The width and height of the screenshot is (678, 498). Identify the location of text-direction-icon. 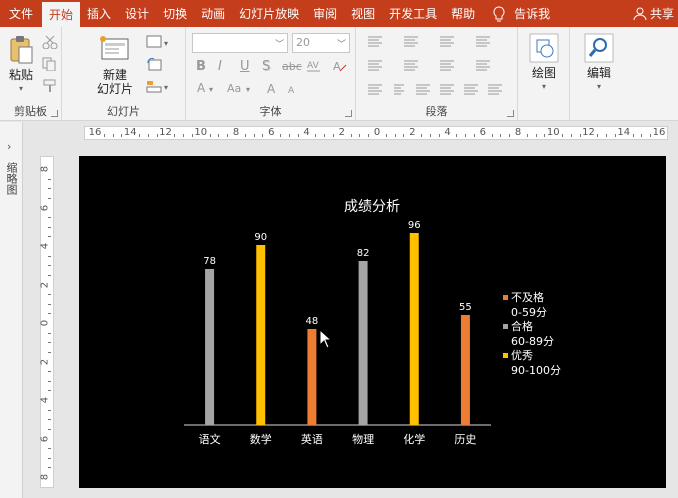
(446, 66).